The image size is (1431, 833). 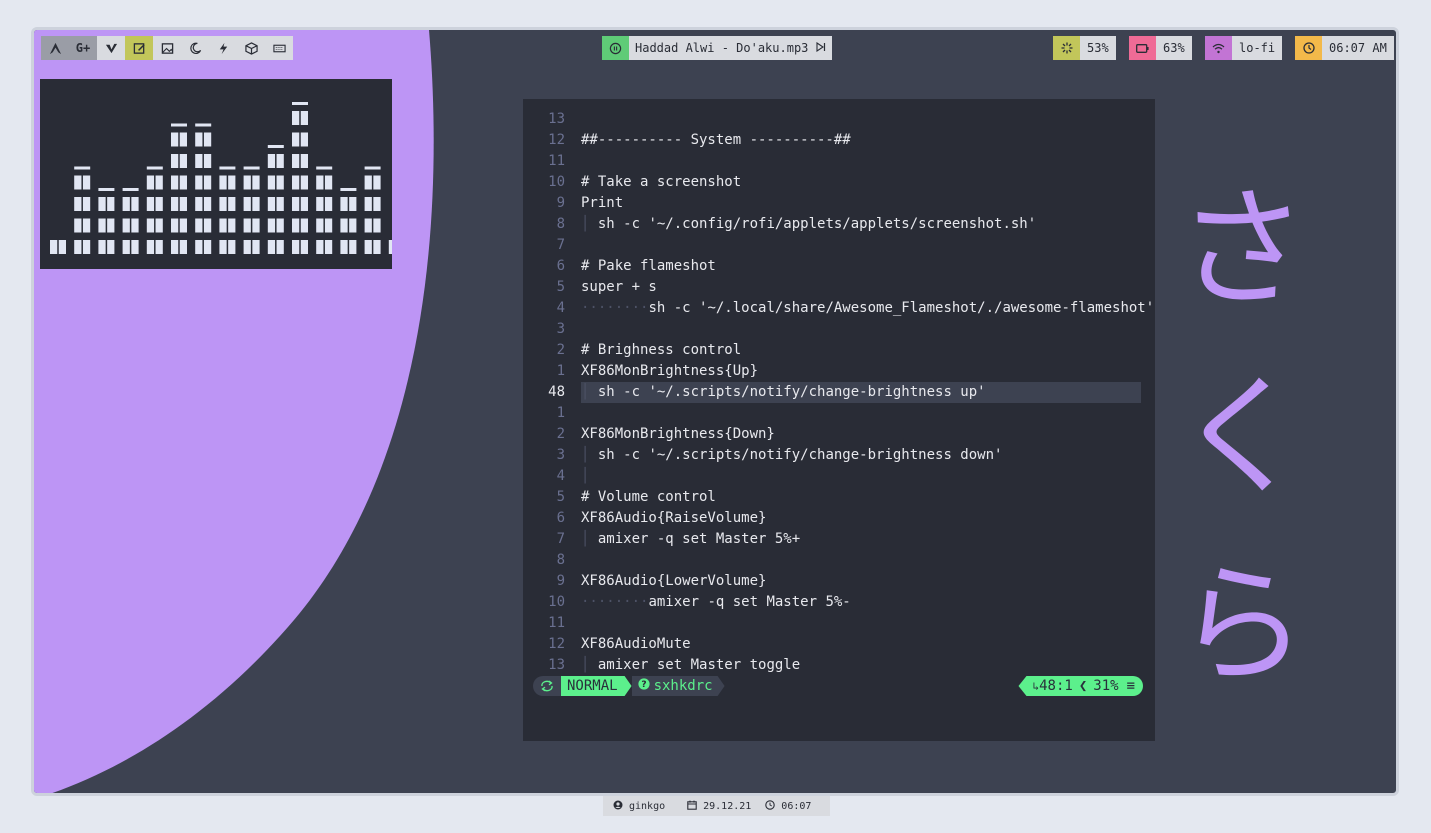 What do you see at coordinates (1056, 686) in the screenshot?
I see `line-column: 48:1` at bounding box center [1056, 686].